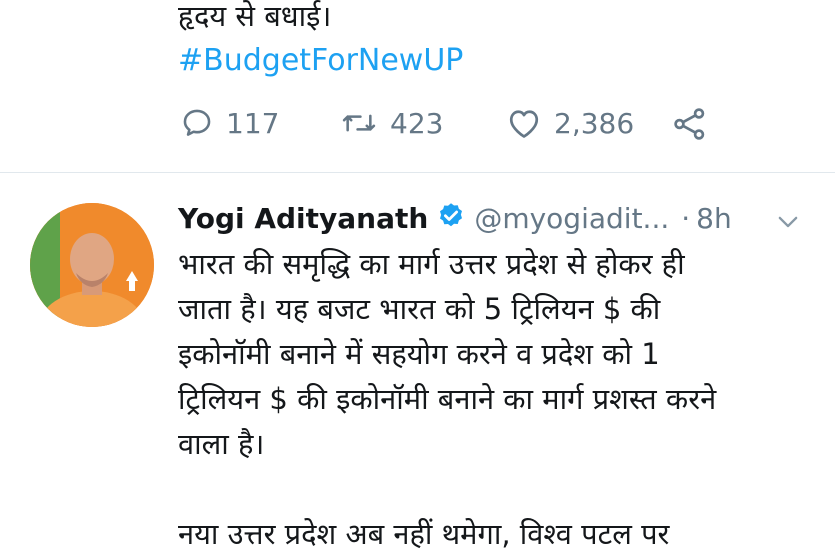 The width and height of the screenshot is (835, 557). Describe the element at coordinates (303, 218) in the screenshot. I see `author-name: Yogi Adityanath` at that location.